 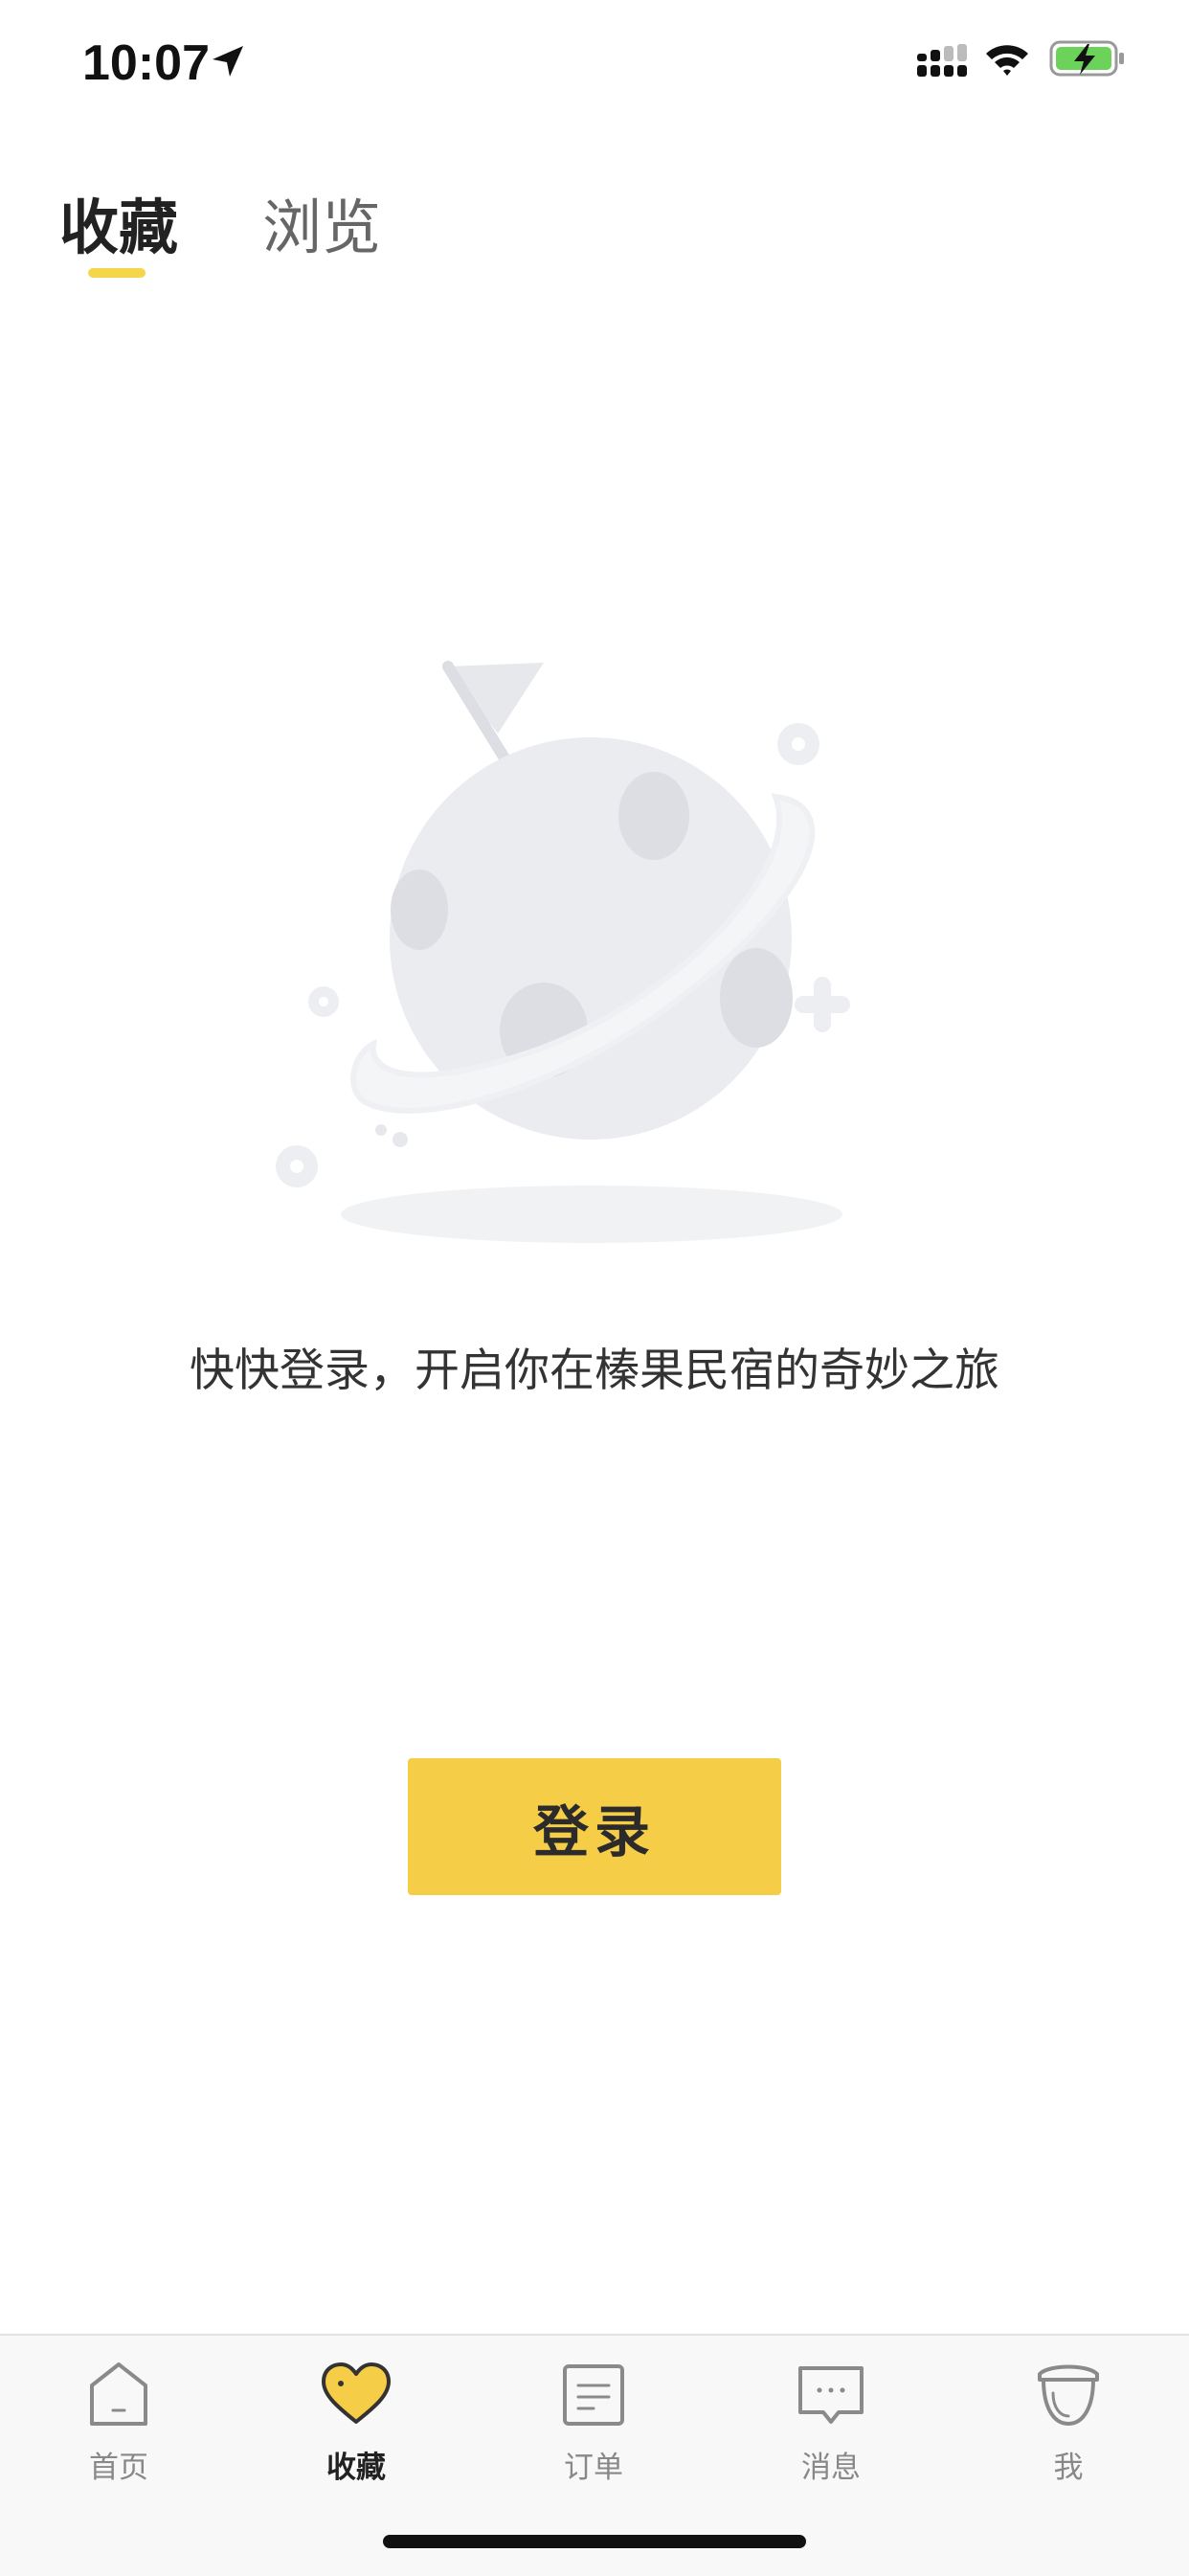 I want to click on message-icon, so click(x=831, y=2395).